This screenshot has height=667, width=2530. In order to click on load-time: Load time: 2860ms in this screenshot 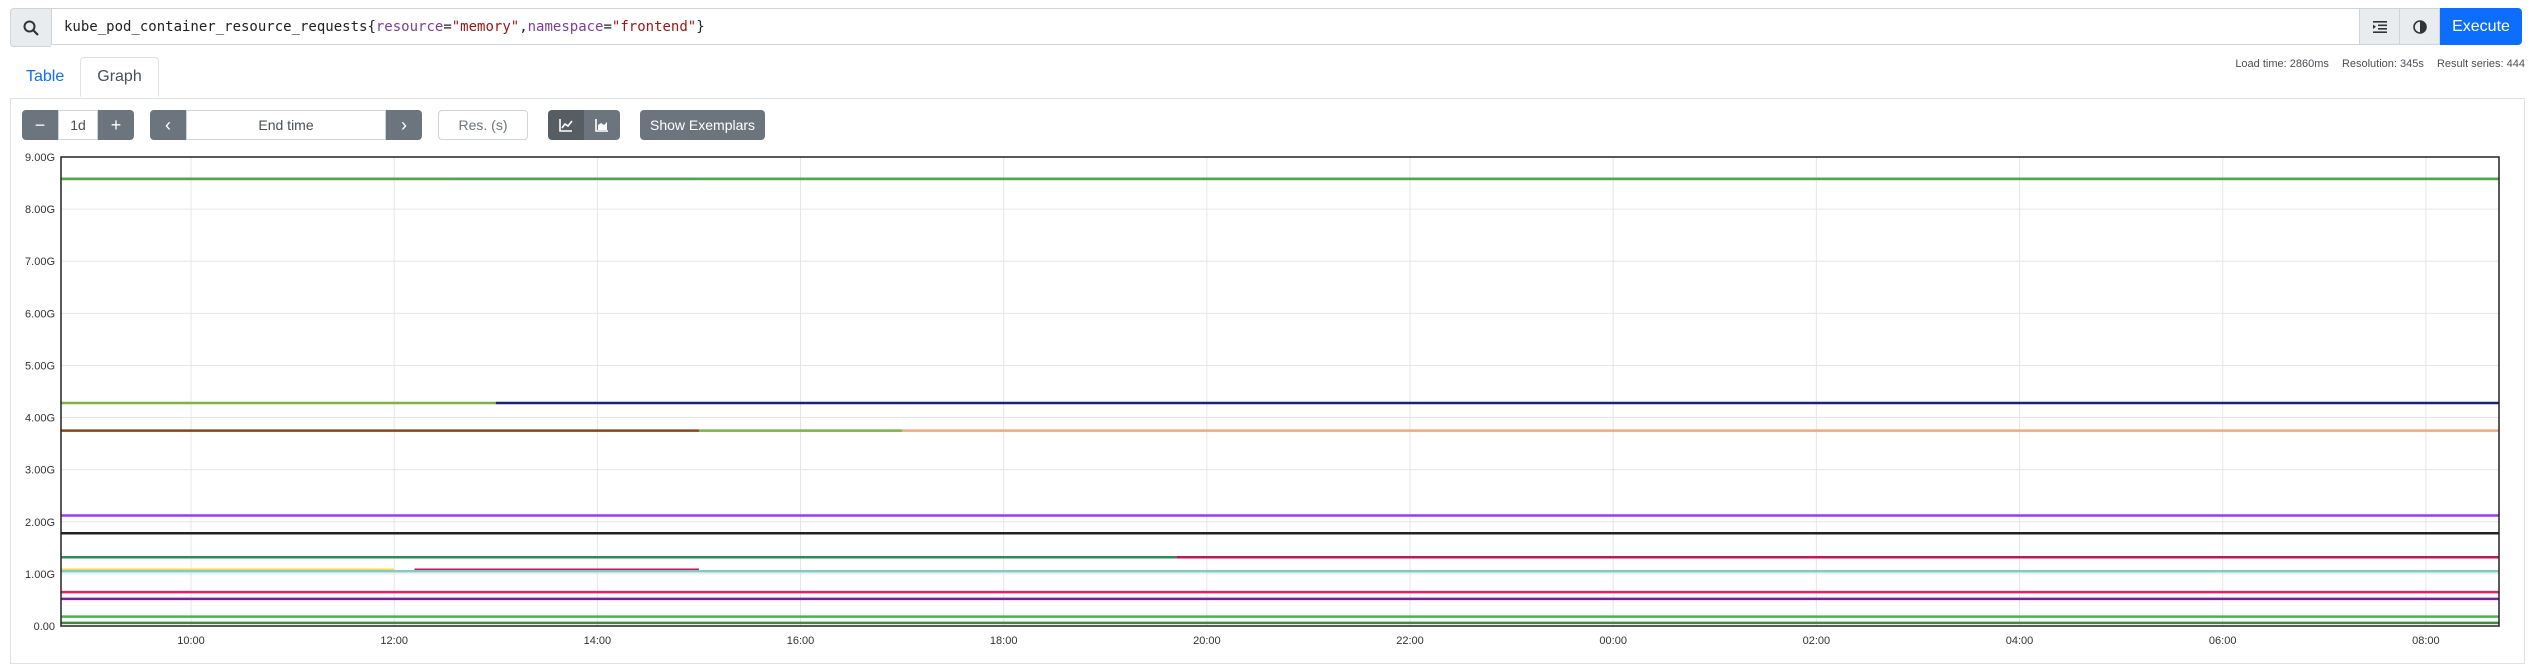, I will do `click(2282, 64)`.